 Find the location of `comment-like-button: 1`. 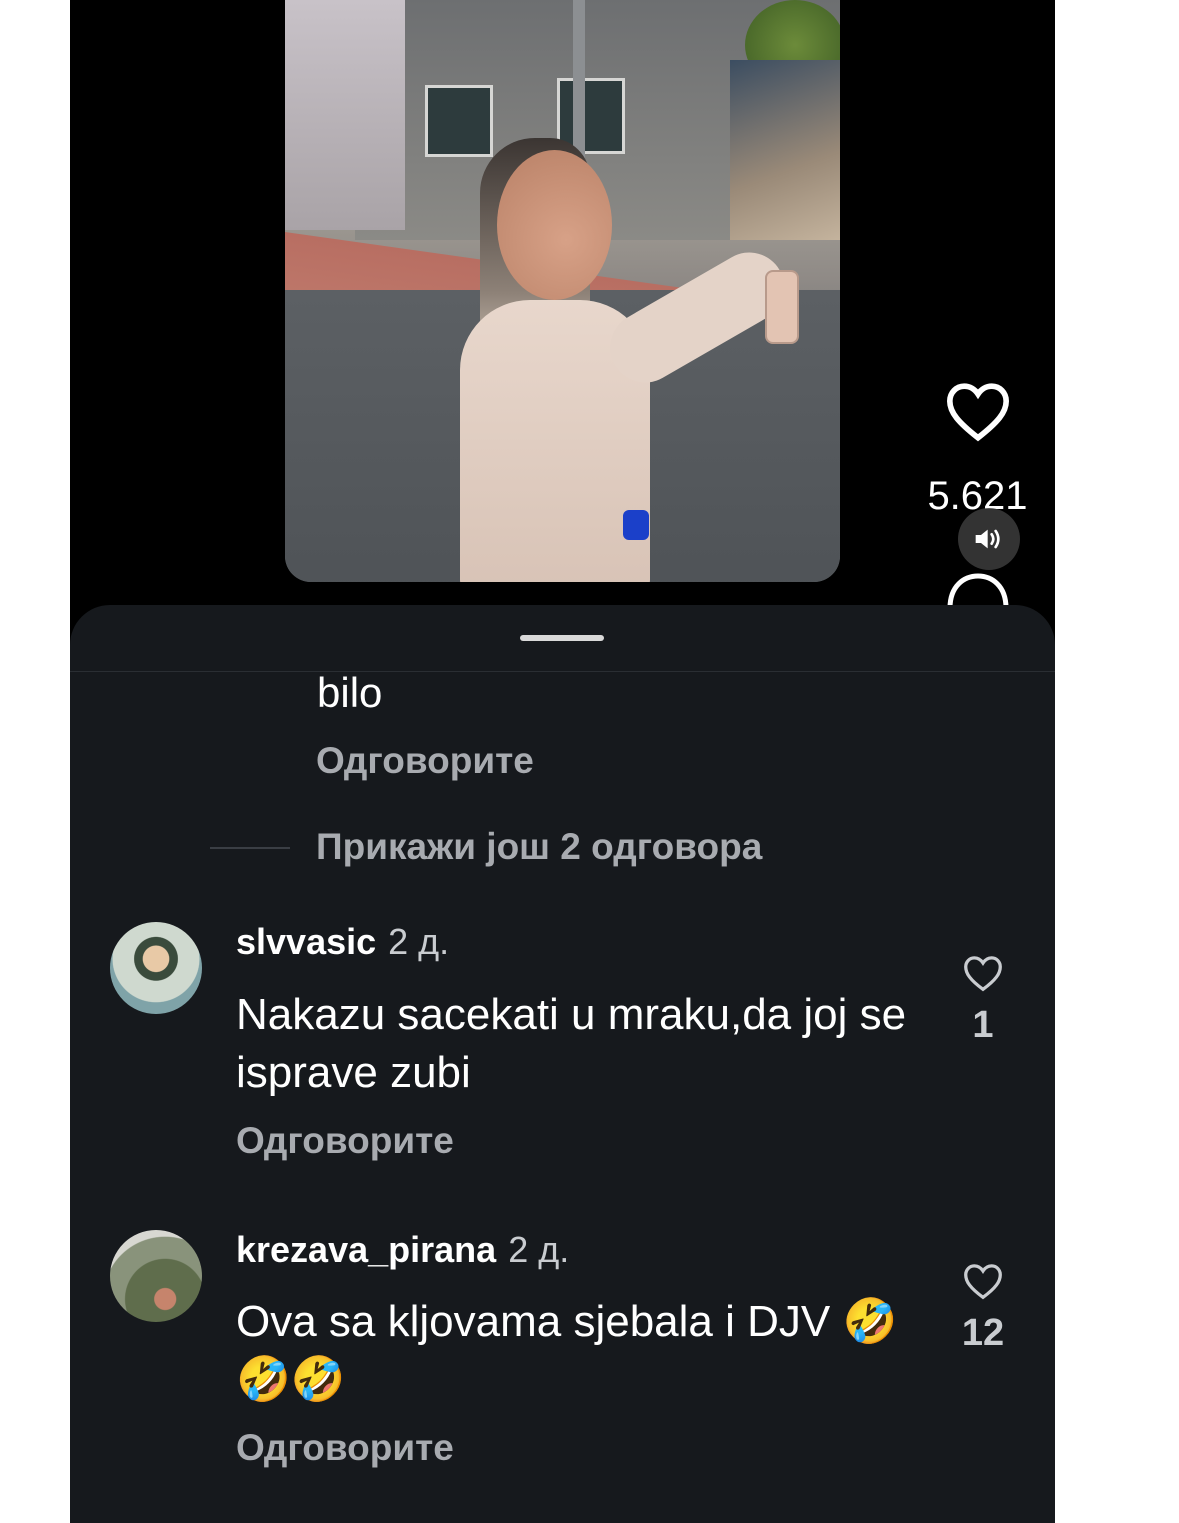

comment-like-button: 1 is located at coordinates (983, 1000).